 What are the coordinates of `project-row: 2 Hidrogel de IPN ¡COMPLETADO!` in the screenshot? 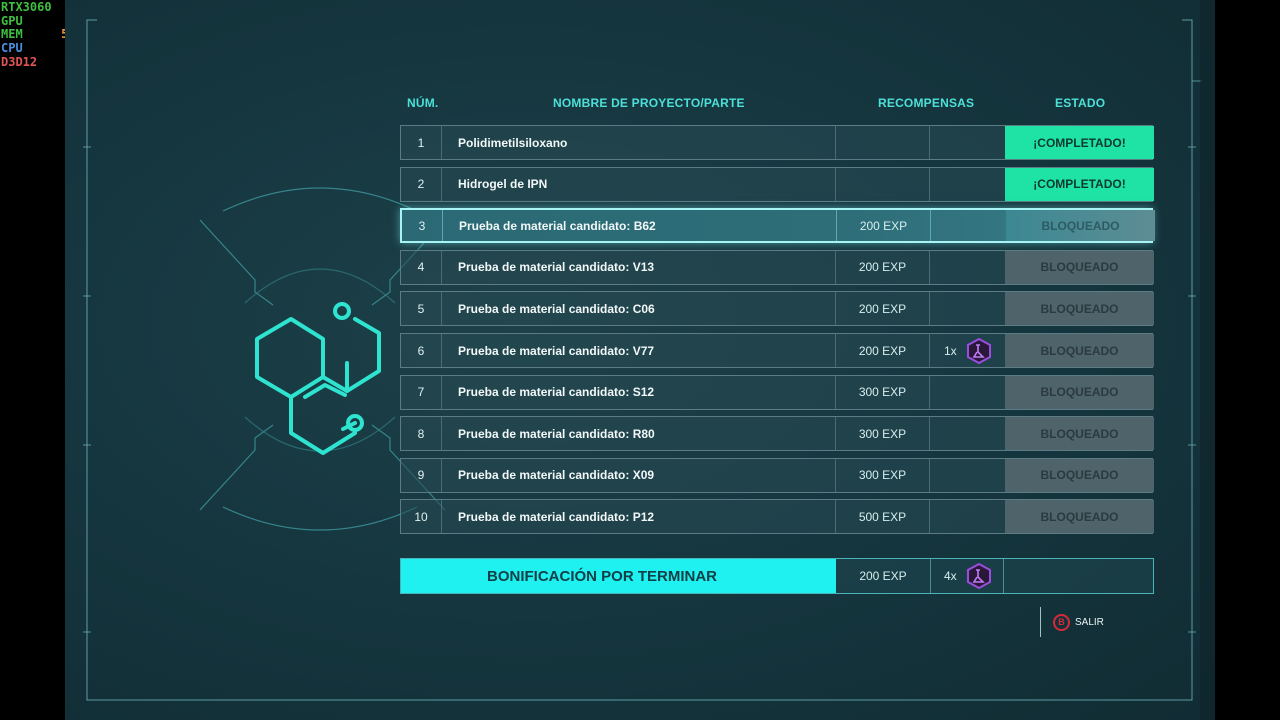 It's located at (777, 184).